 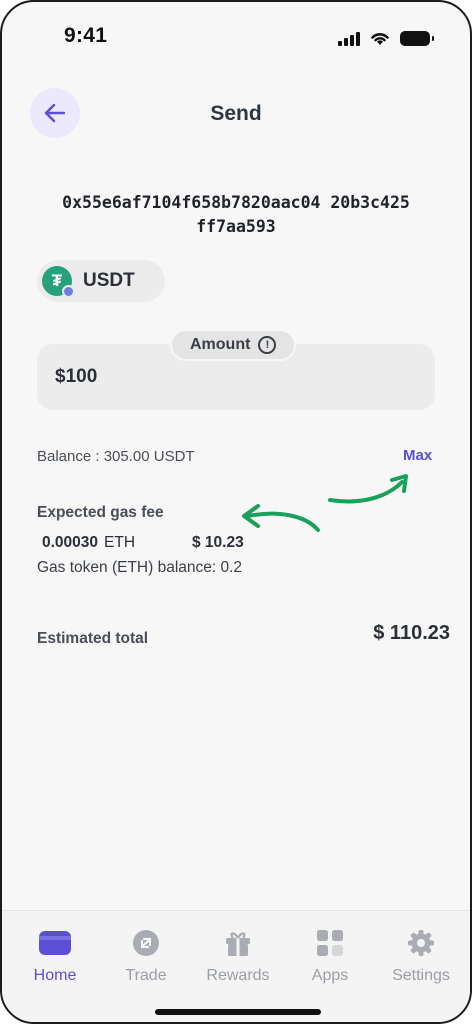 What do you see at coordinates (100, 512) in the screenshot?
I see `gas-fee-heading: Expected gas fee` at bounding box center [100, 512].